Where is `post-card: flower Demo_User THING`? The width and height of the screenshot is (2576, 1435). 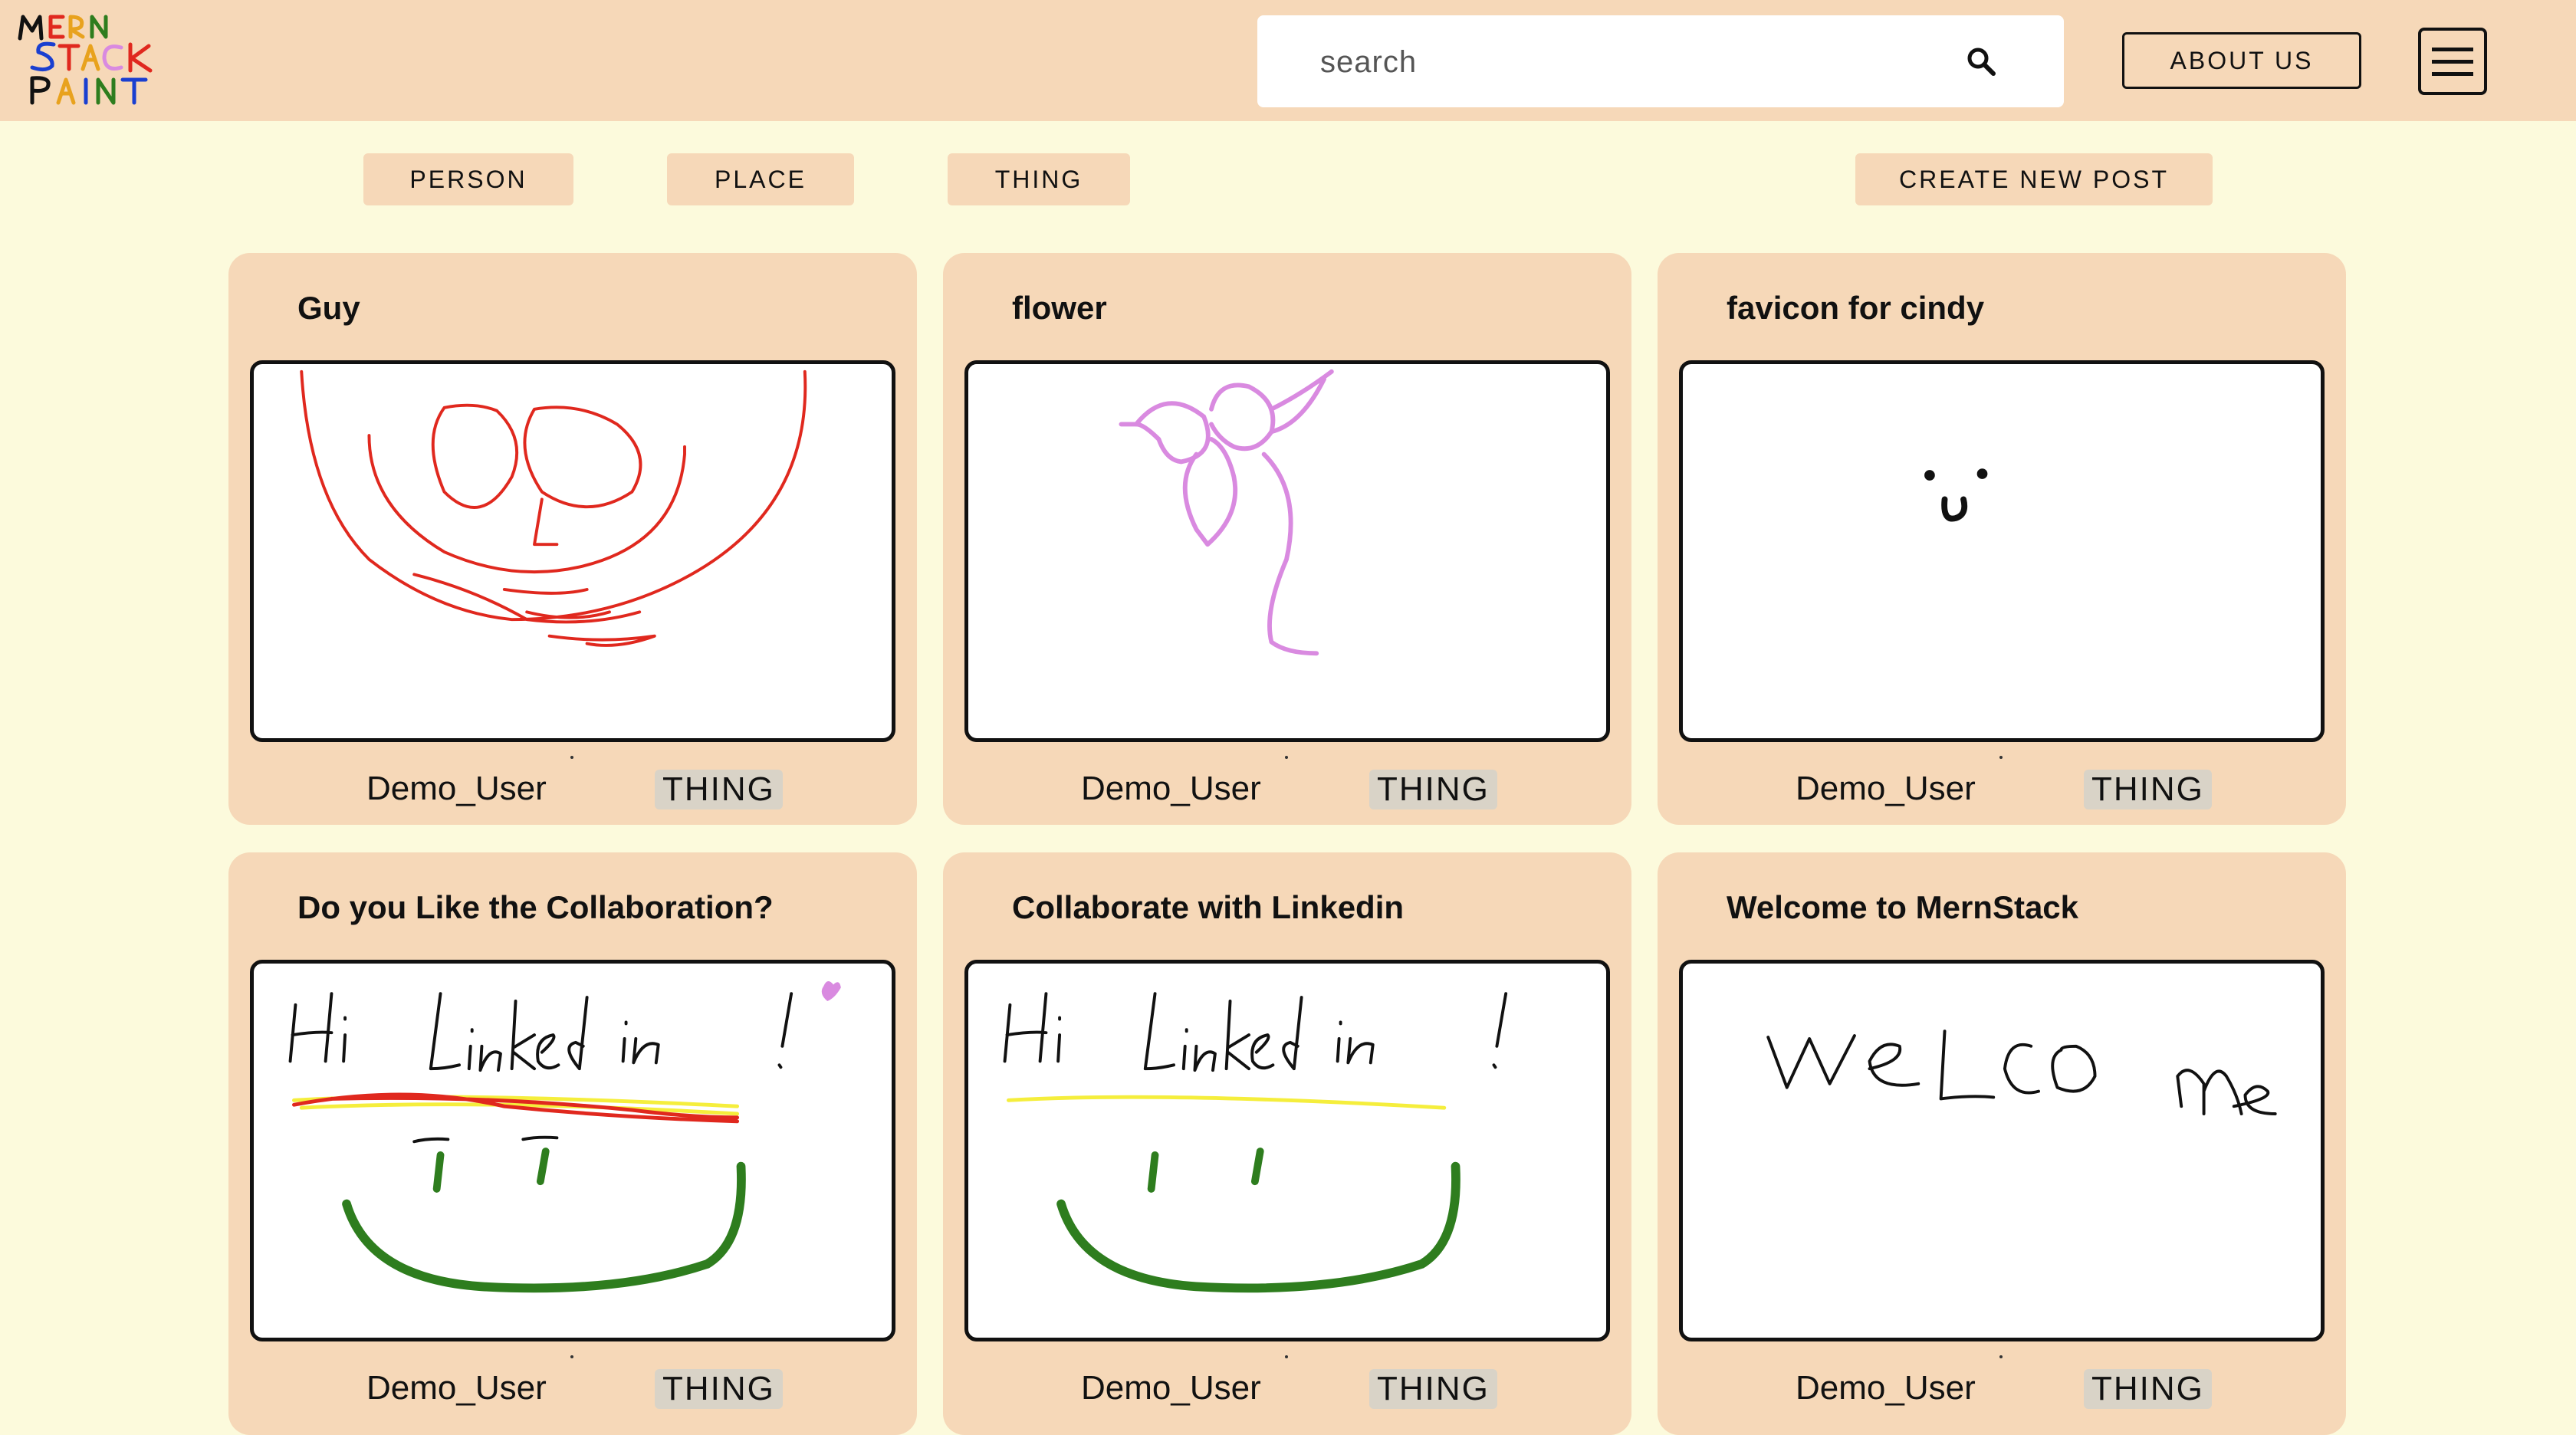
post-card: flower Demo_User THING is located at coordinates (1287, 539).